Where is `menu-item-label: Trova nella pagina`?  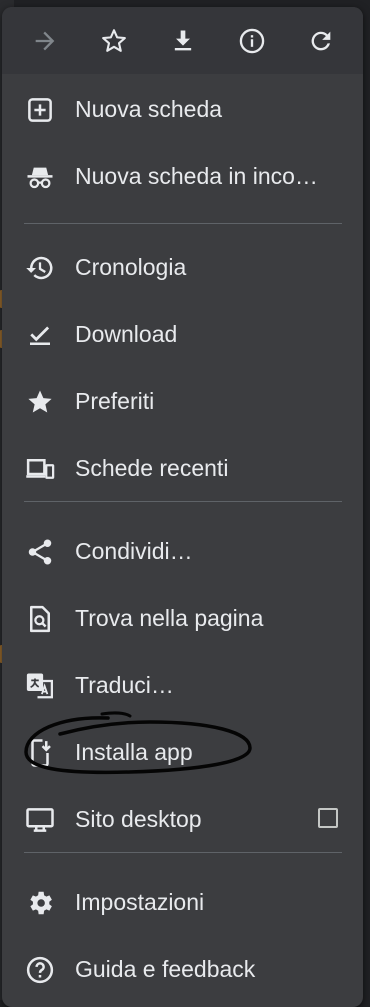
menu-item-label: Trova nella pagina is located at coordinates (169, 618).